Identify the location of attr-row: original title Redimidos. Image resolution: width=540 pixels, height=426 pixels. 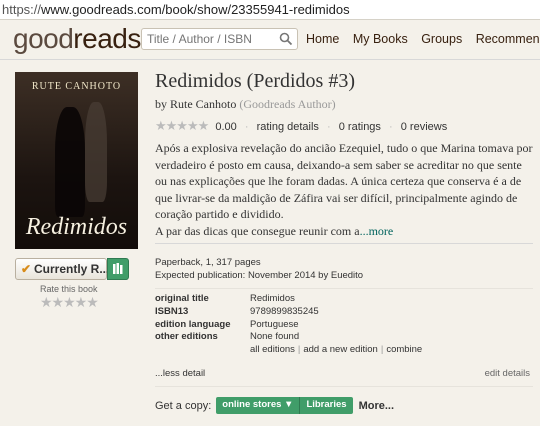
(344, 299).